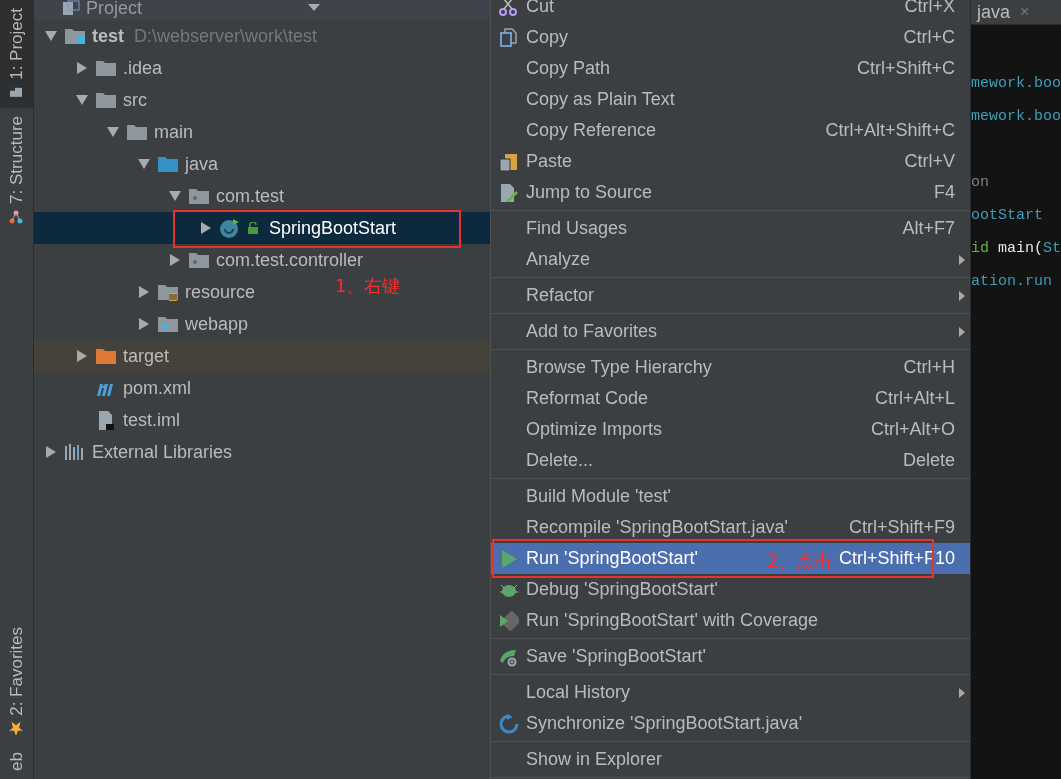 This screenshot has height=779, width=1061. Describe the element at coordinates (173, 132) in the screenshot. I see `tree-item: main` at that location.